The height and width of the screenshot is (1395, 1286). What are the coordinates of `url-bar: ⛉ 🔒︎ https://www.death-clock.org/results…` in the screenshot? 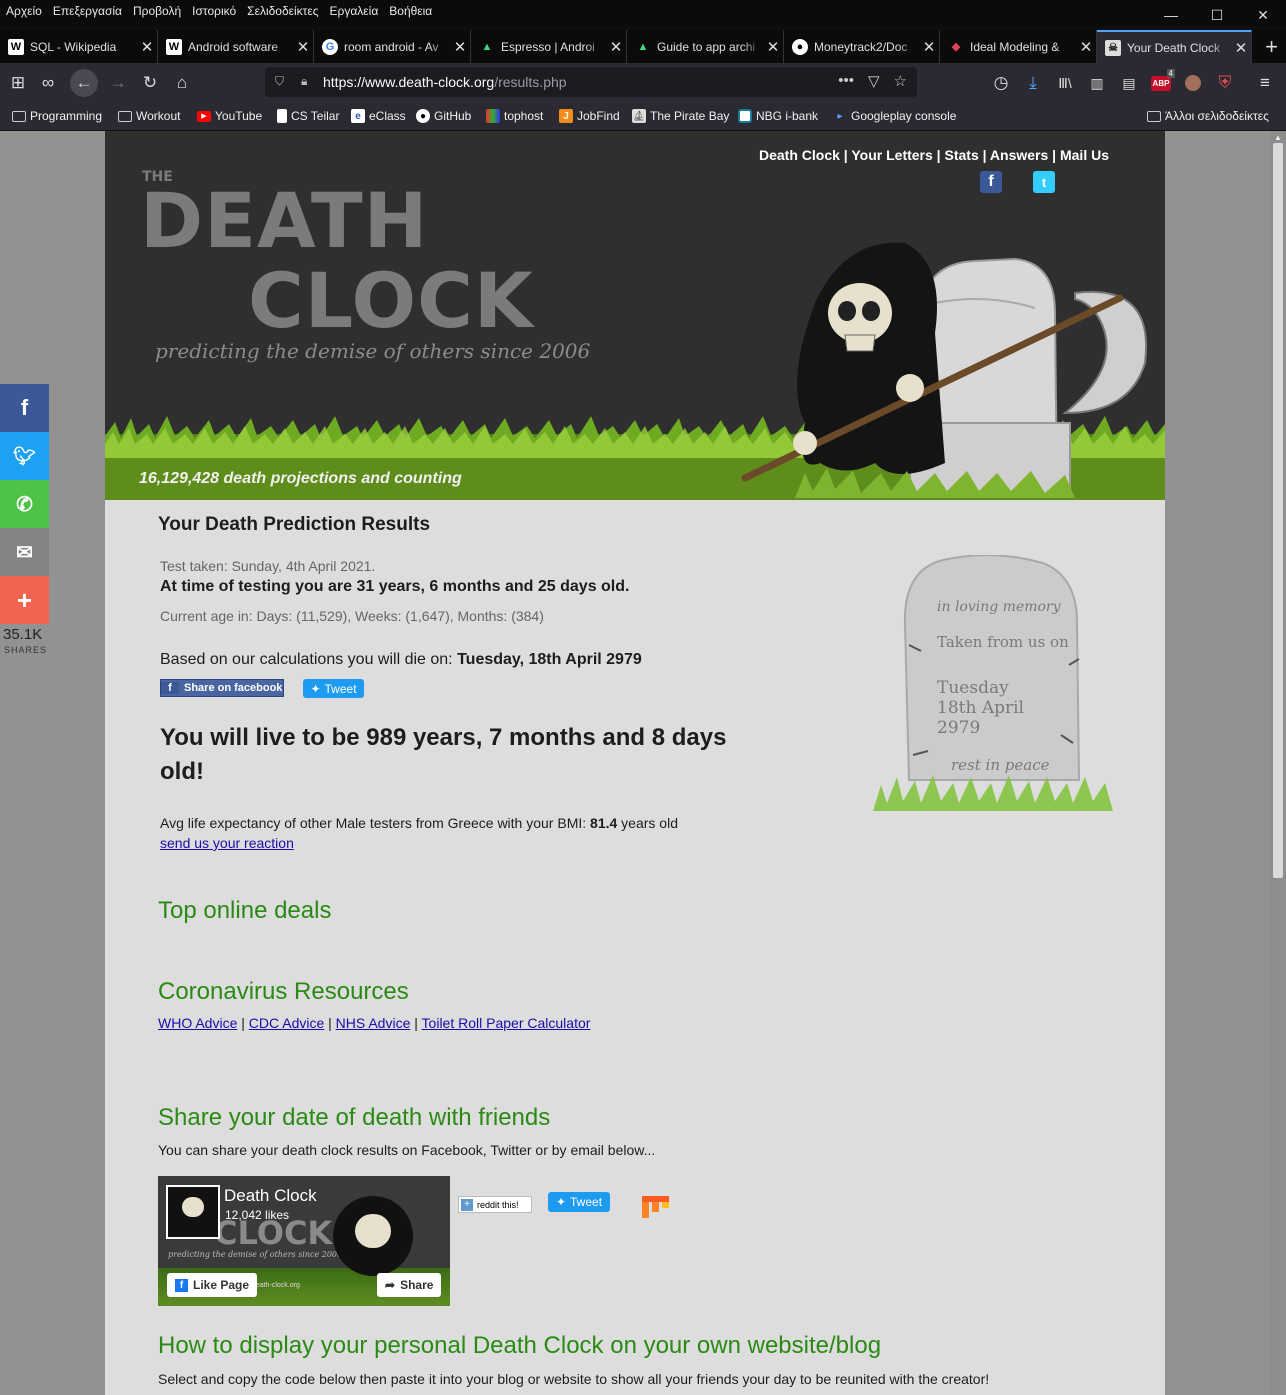 It's located at (591, 82).